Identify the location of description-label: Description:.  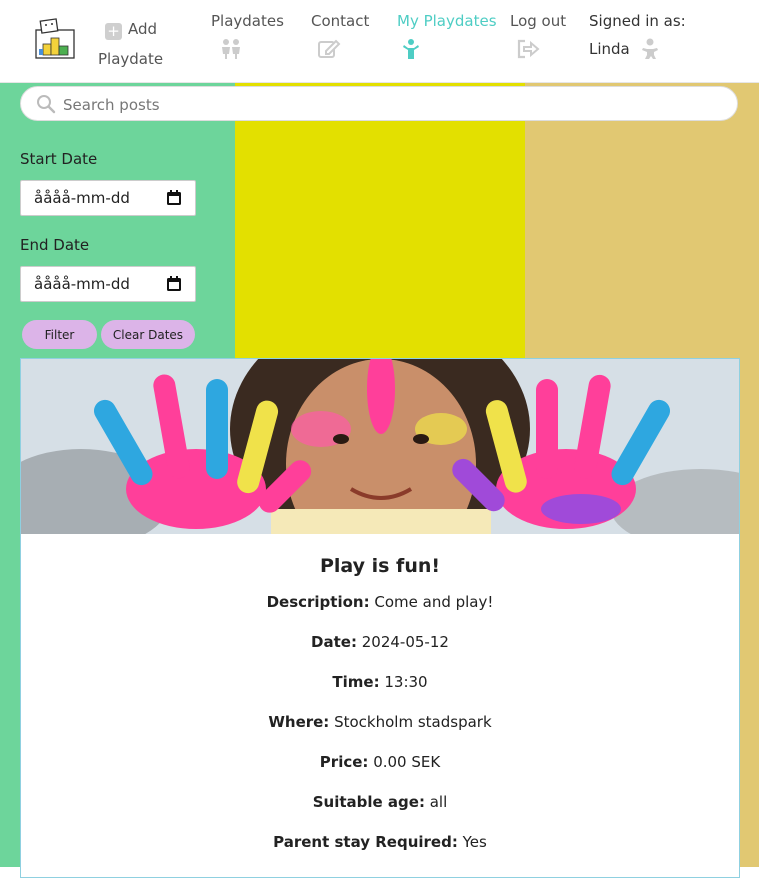
(318, 602).